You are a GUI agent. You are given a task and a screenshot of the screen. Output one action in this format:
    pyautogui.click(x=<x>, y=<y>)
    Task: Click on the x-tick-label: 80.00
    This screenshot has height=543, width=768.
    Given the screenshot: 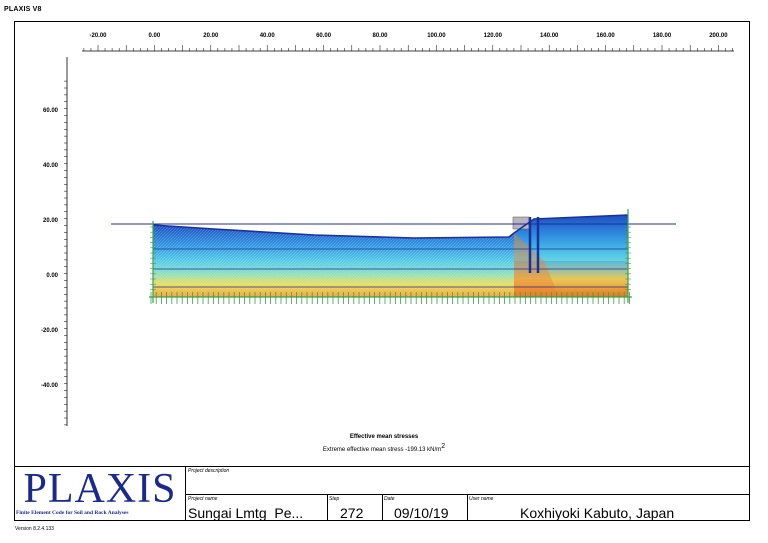 What is the action you would take?
    pyautogui.click(x=380, y=36)
    